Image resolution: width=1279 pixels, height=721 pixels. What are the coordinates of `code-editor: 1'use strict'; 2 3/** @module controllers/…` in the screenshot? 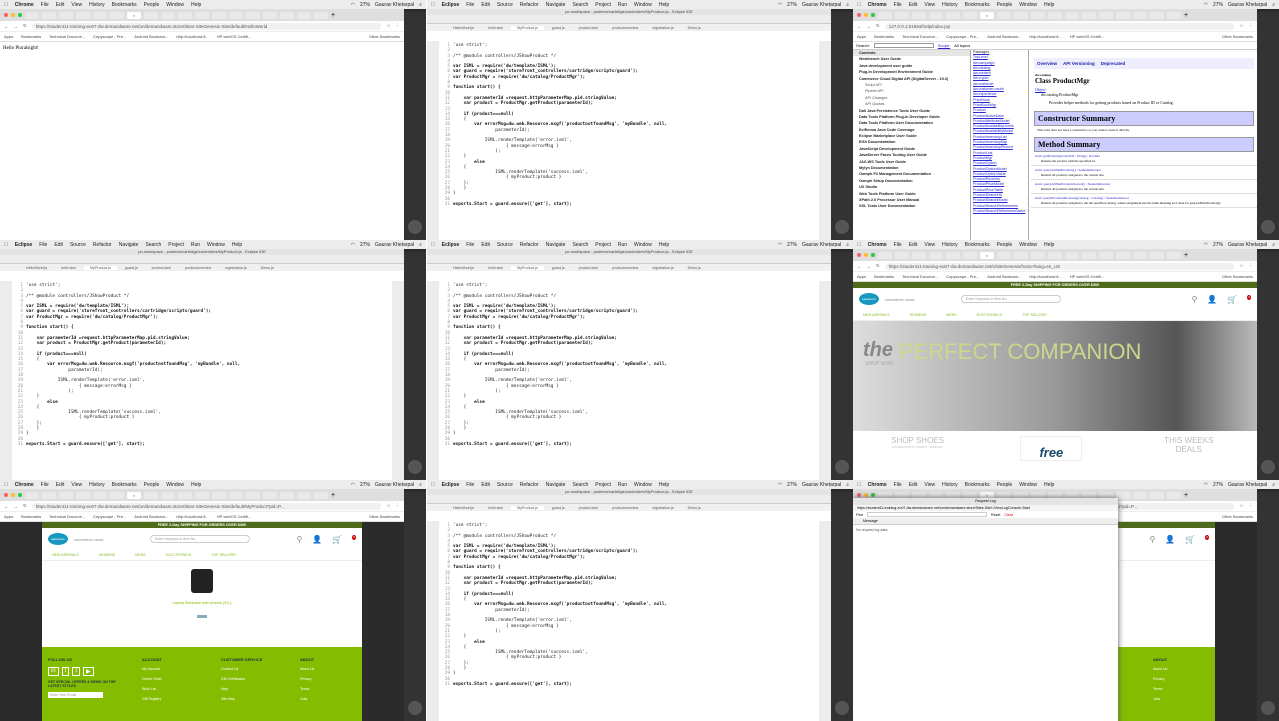 It's located at (629, 622).